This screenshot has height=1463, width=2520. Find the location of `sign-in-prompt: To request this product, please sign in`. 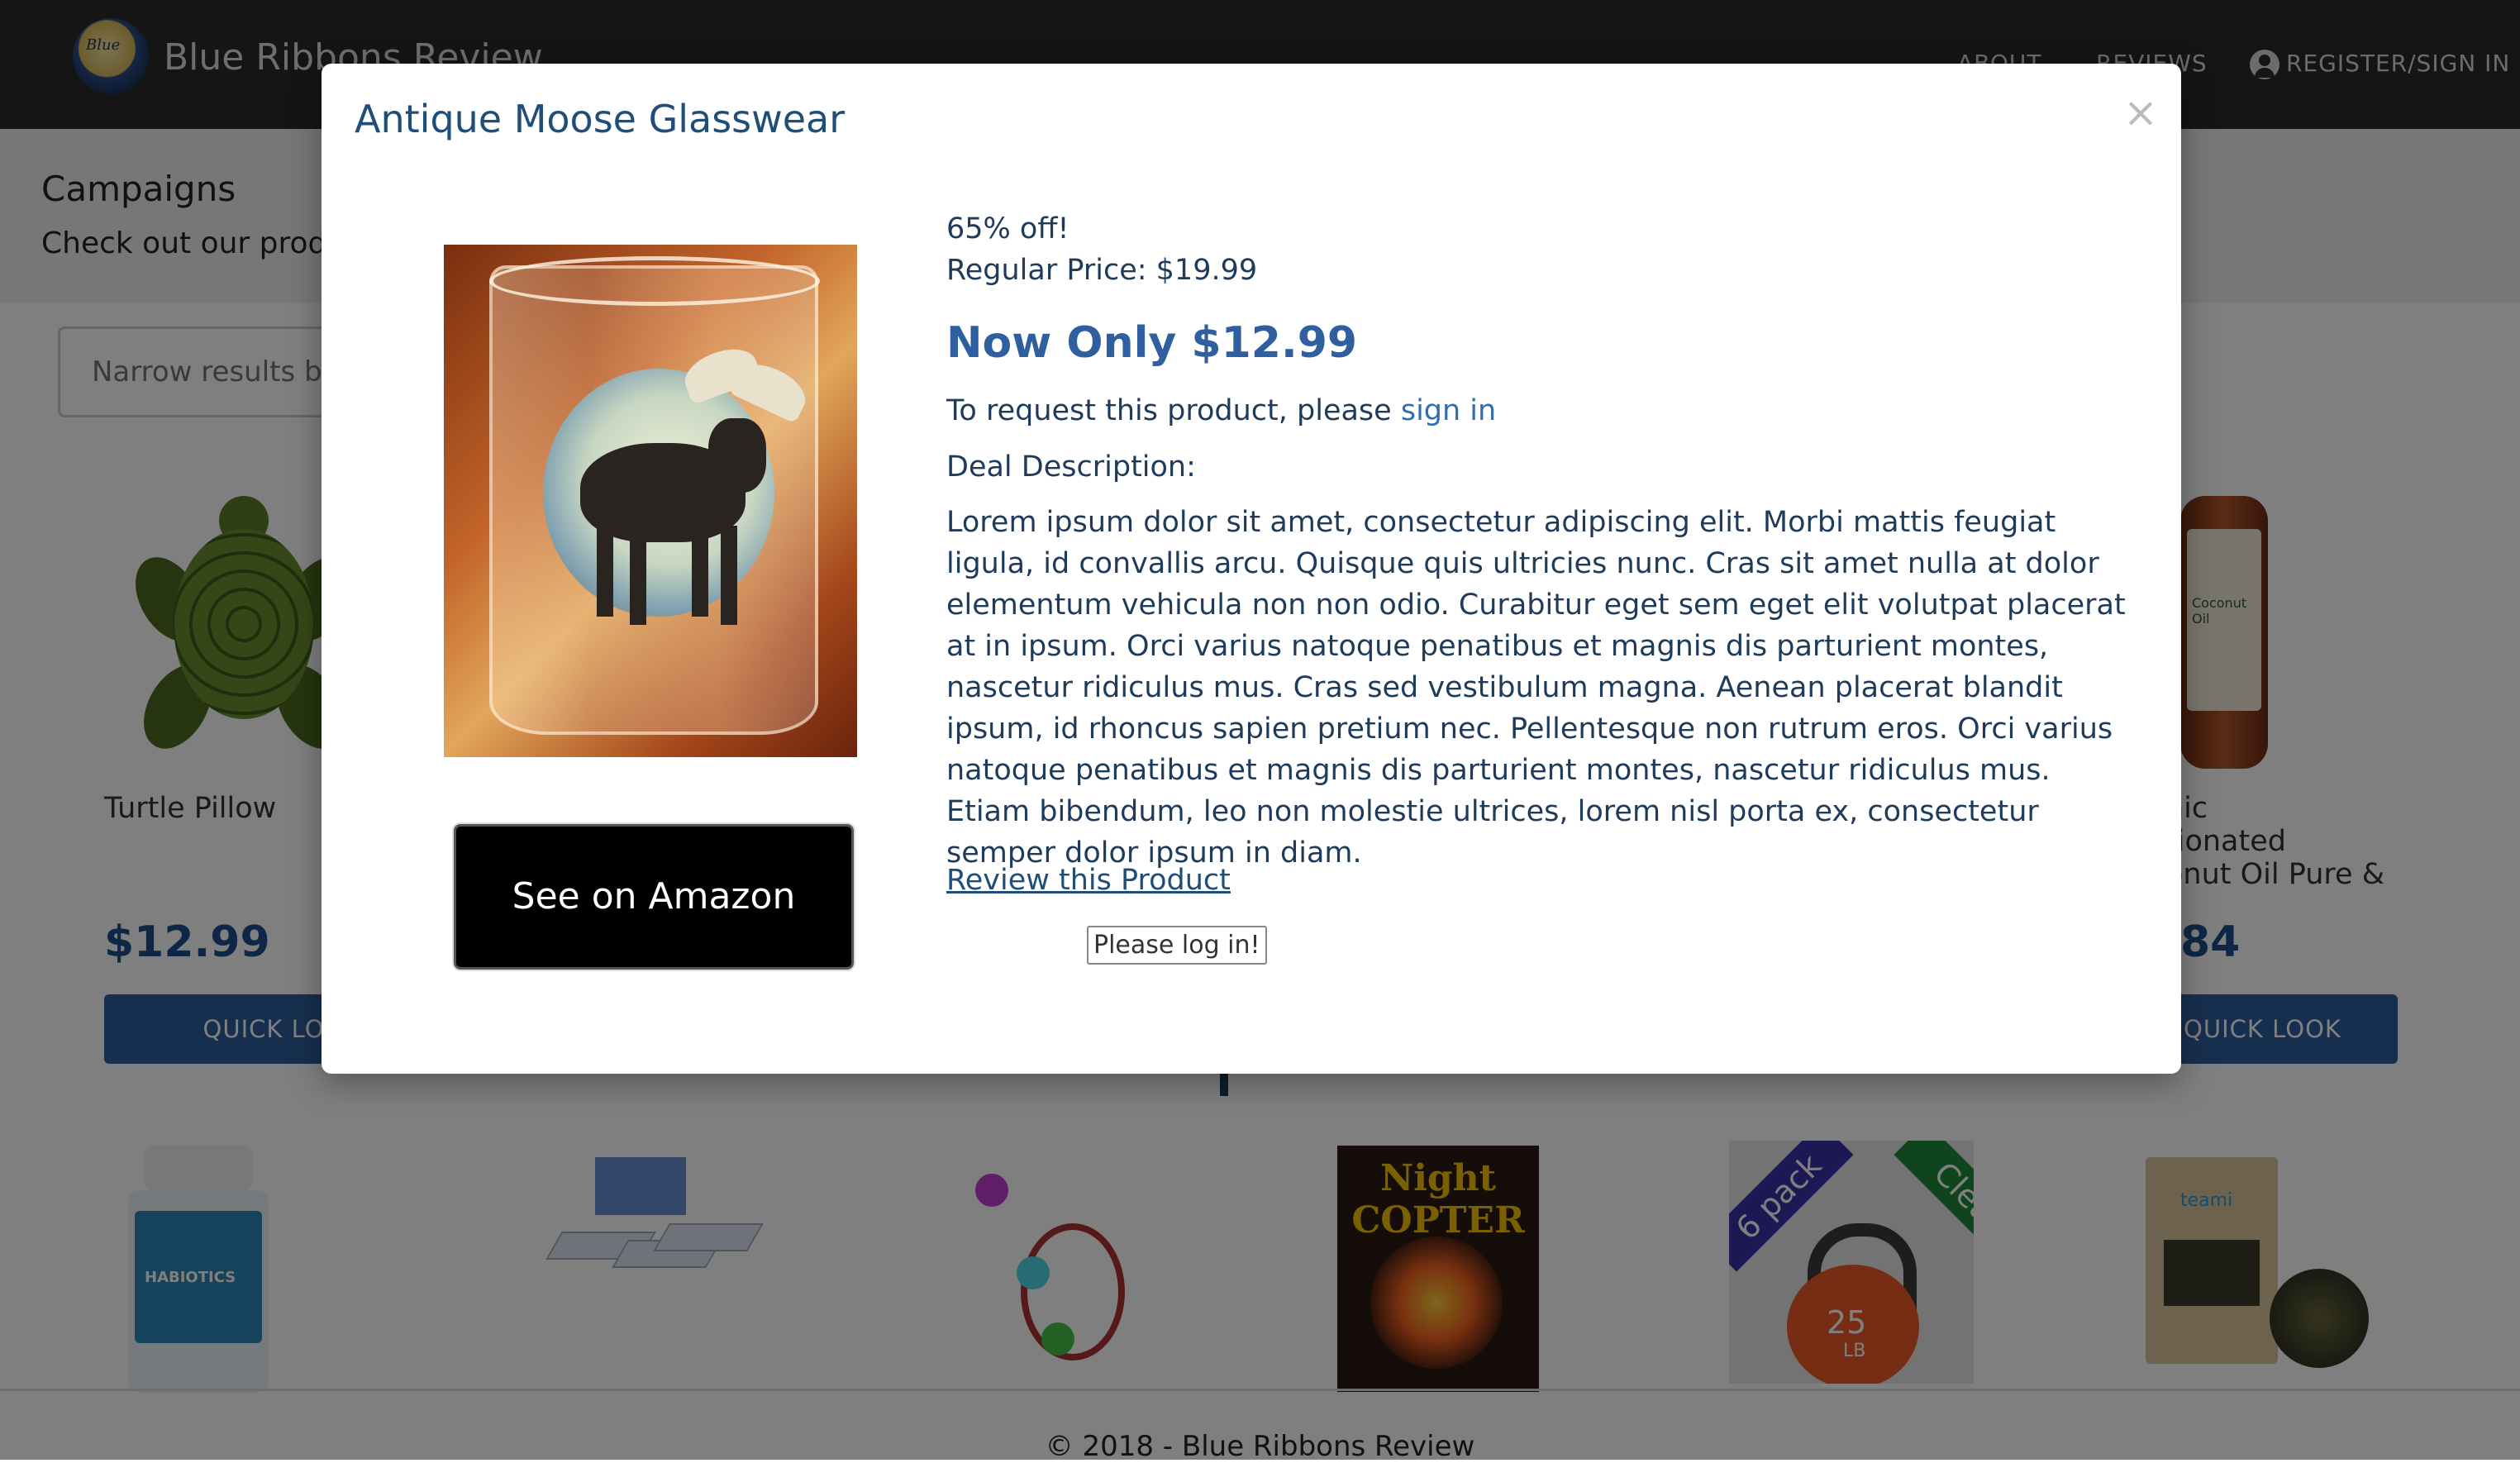

sign-in-prompt: To request this product, please sign in is located at coordinates (1221, 411).